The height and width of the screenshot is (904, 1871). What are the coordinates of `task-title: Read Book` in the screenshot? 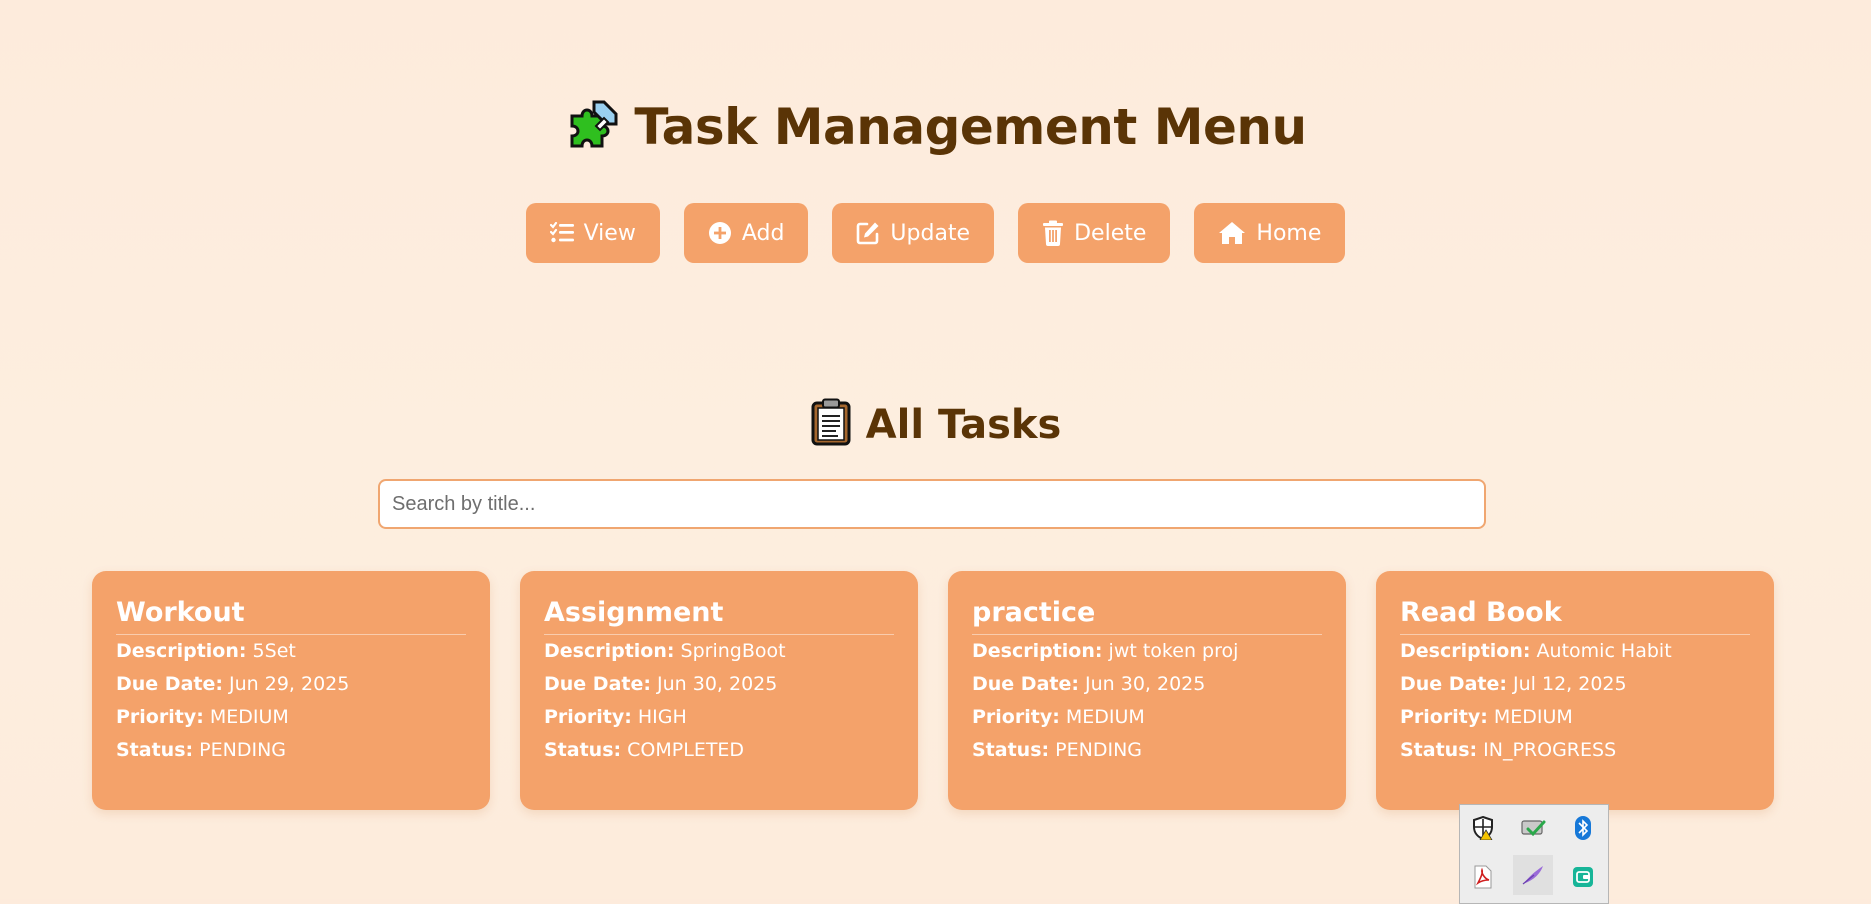 It's located at (1575, 616).